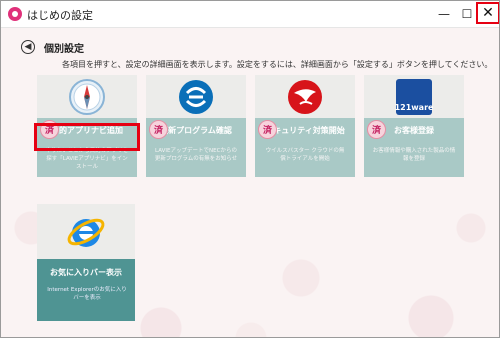 The height and width of the screenshot is (338, 500). Describe the element at coordinates (305, 126) in the screenshot. I see `tile-security: セキュリティ対策開始 ウイルスバスター クラウドの無償トライアルを開始 済` at that location.